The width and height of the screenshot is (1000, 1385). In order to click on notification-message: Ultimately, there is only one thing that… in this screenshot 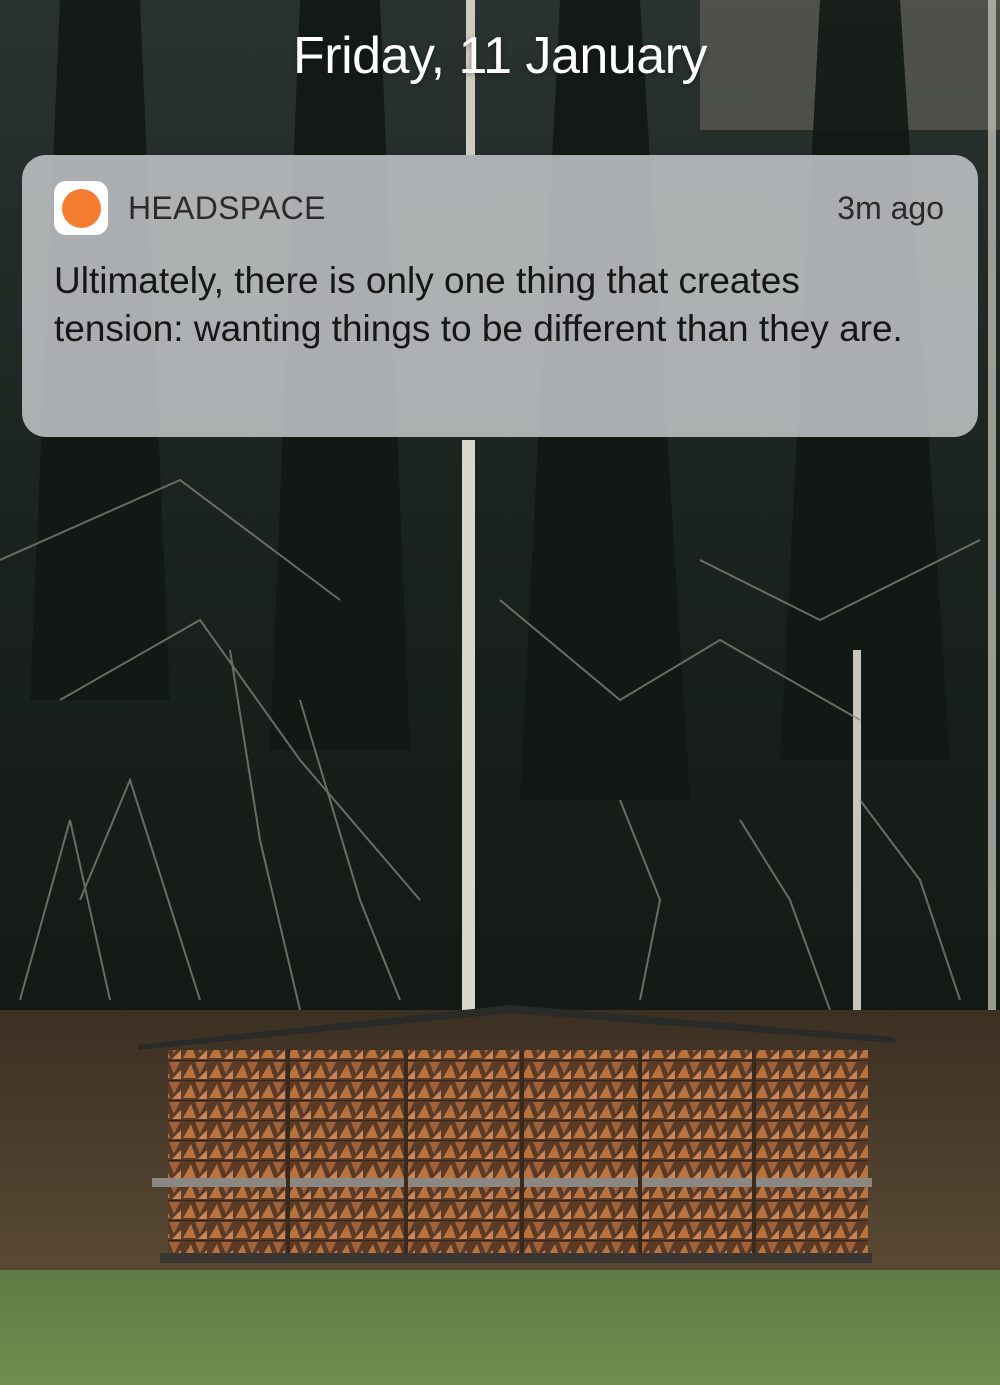, I will do `click(478, 304)`.